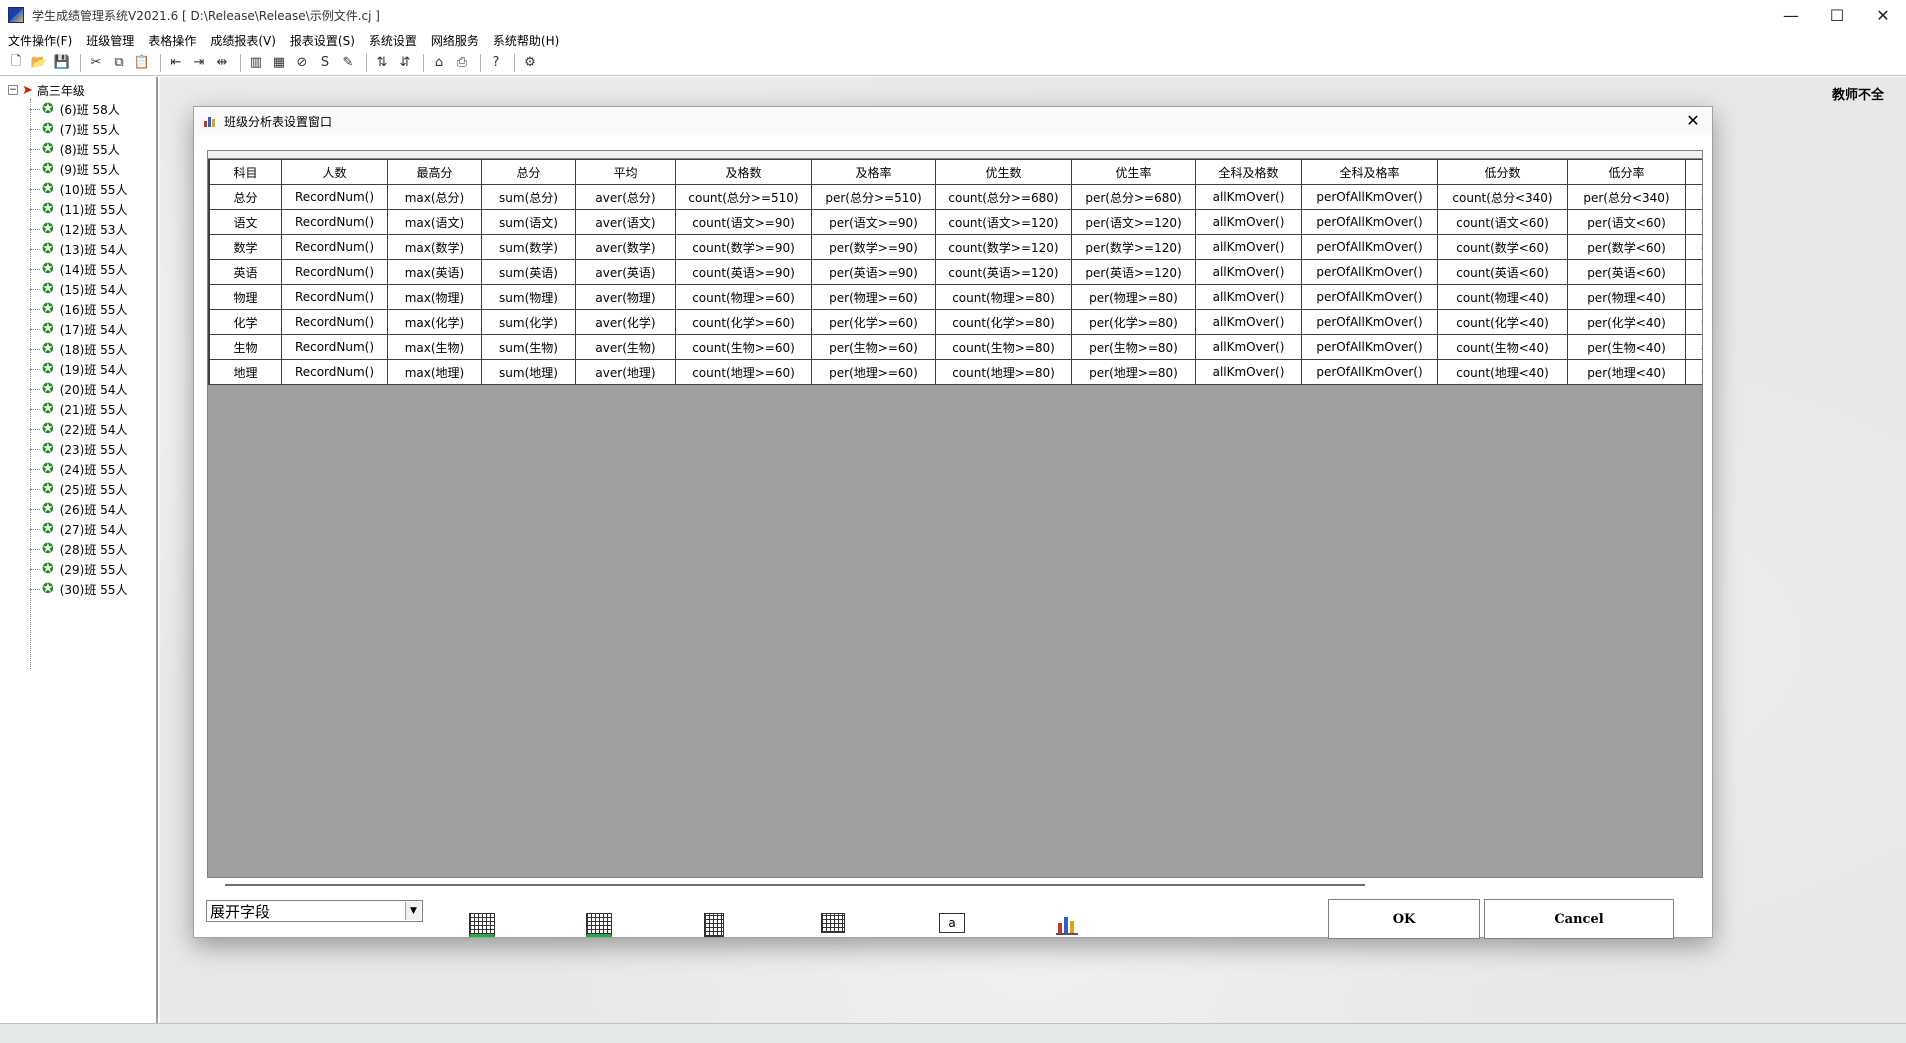 The image size is (1906, 1043). What do you see at coordinates (528, 272) in the screenshot?
I see `formula-cell: sum(英语)` at bounding box center [528, 272].